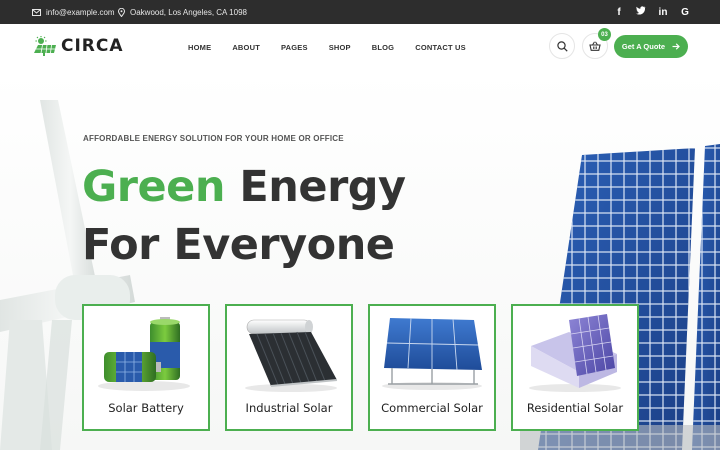  I want to click on residential-solar-image, so click(575, 353).